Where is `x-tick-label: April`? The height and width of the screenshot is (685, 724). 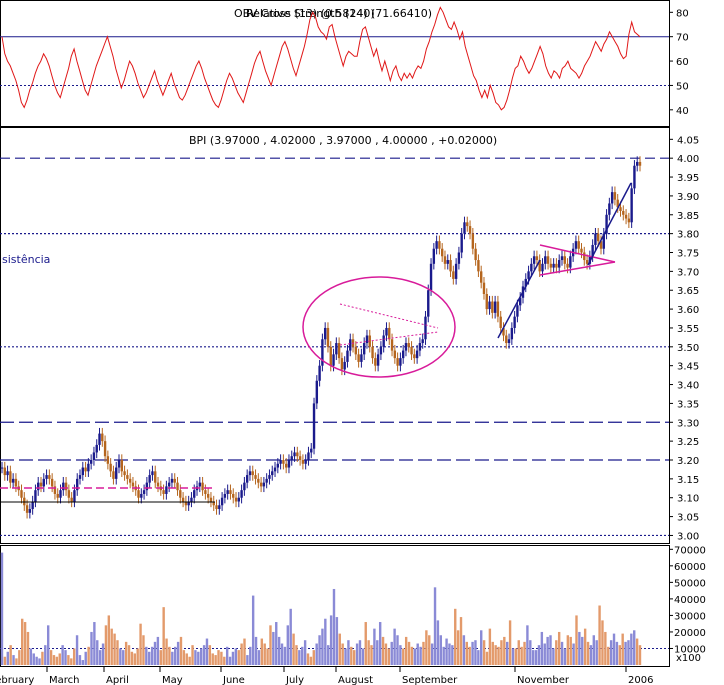
x-tick-label: April is located at coordinates (117, 680).